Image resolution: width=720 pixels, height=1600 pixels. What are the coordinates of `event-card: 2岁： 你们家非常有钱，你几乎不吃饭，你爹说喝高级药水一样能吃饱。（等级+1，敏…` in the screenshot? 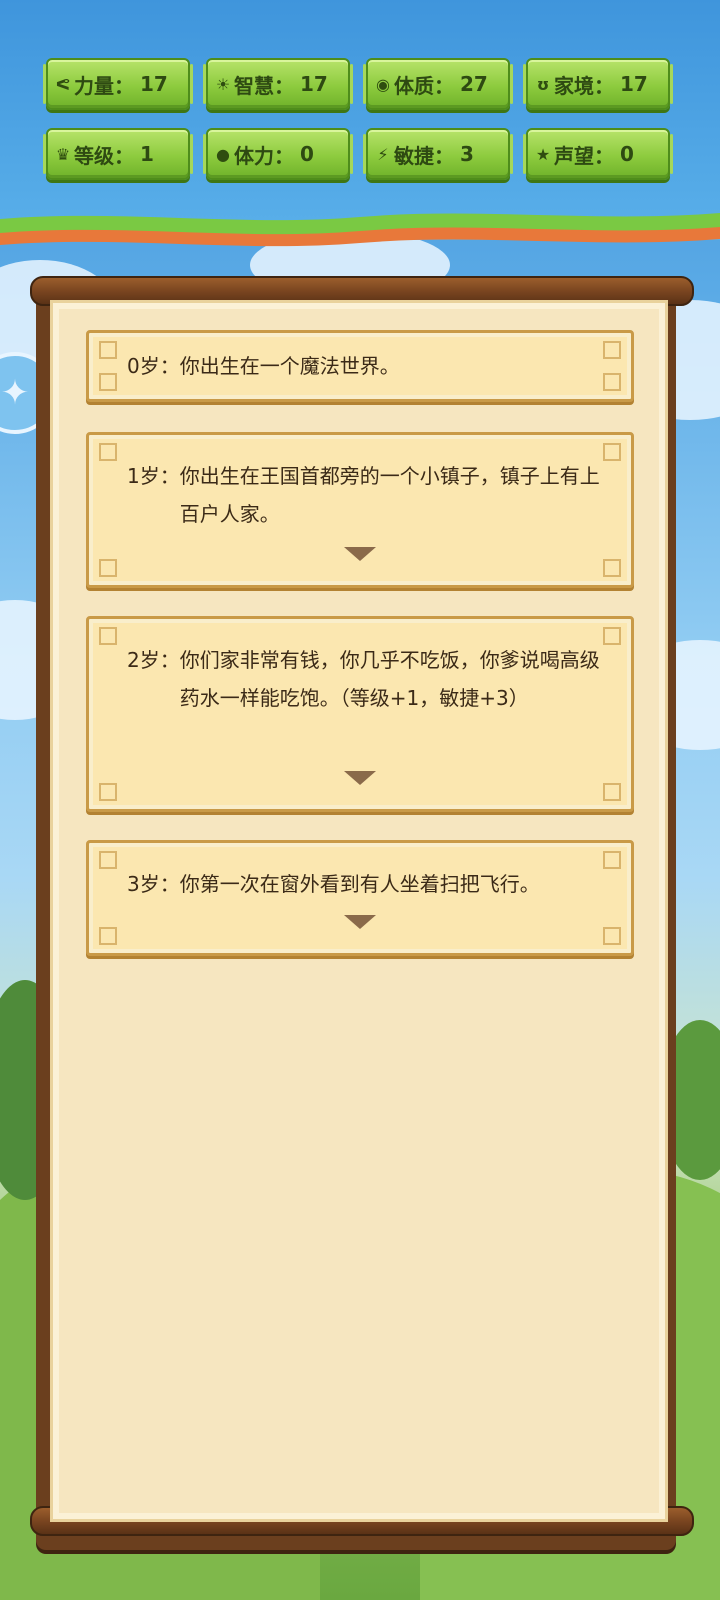 It's located at (360, 714).